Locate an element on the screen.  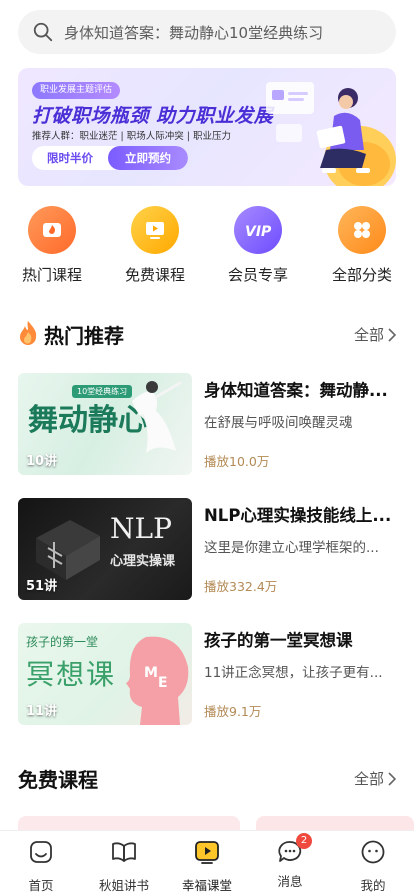
book-now-button: 立即预约 is located at coordinates (148, 158).